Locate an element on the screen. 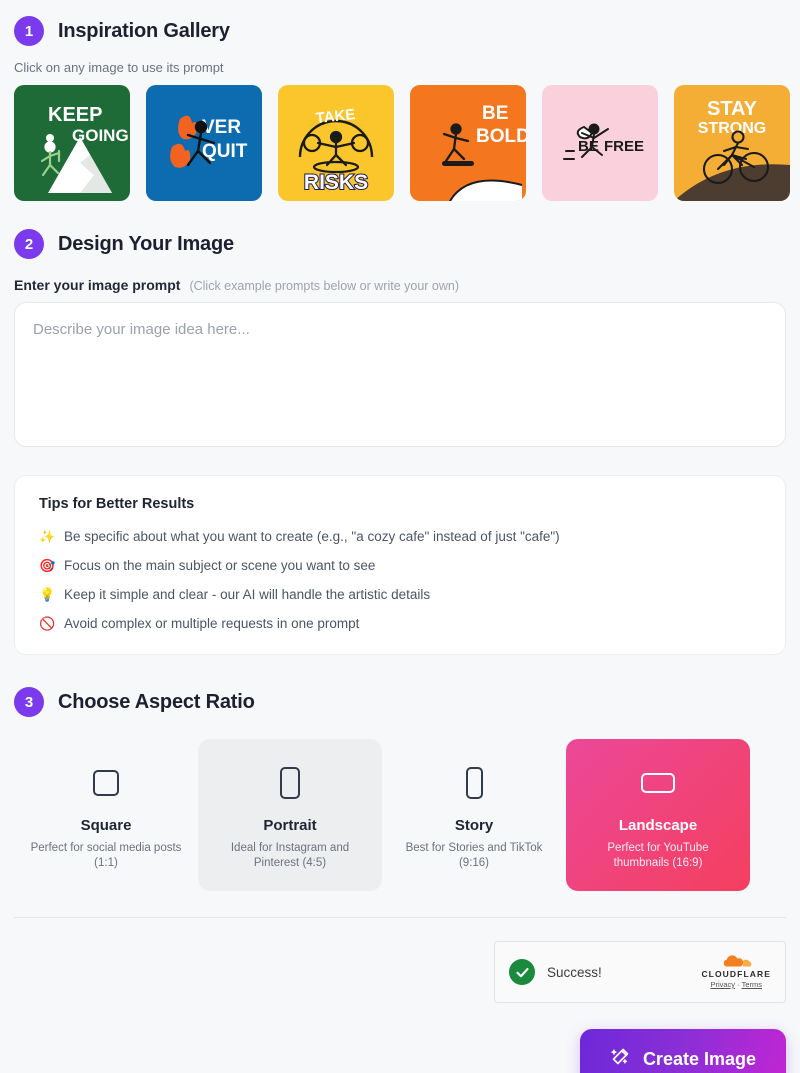  privacy-link: Privacy is located at coordinates (722, 984).